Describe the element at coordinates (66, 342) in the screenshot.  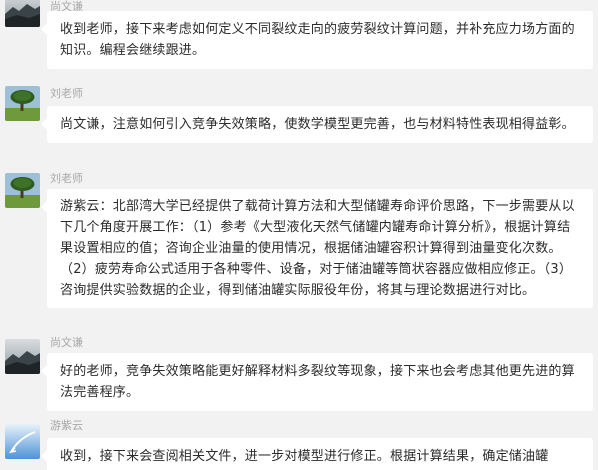
I see `sender-name: 尚文谦` at that location.